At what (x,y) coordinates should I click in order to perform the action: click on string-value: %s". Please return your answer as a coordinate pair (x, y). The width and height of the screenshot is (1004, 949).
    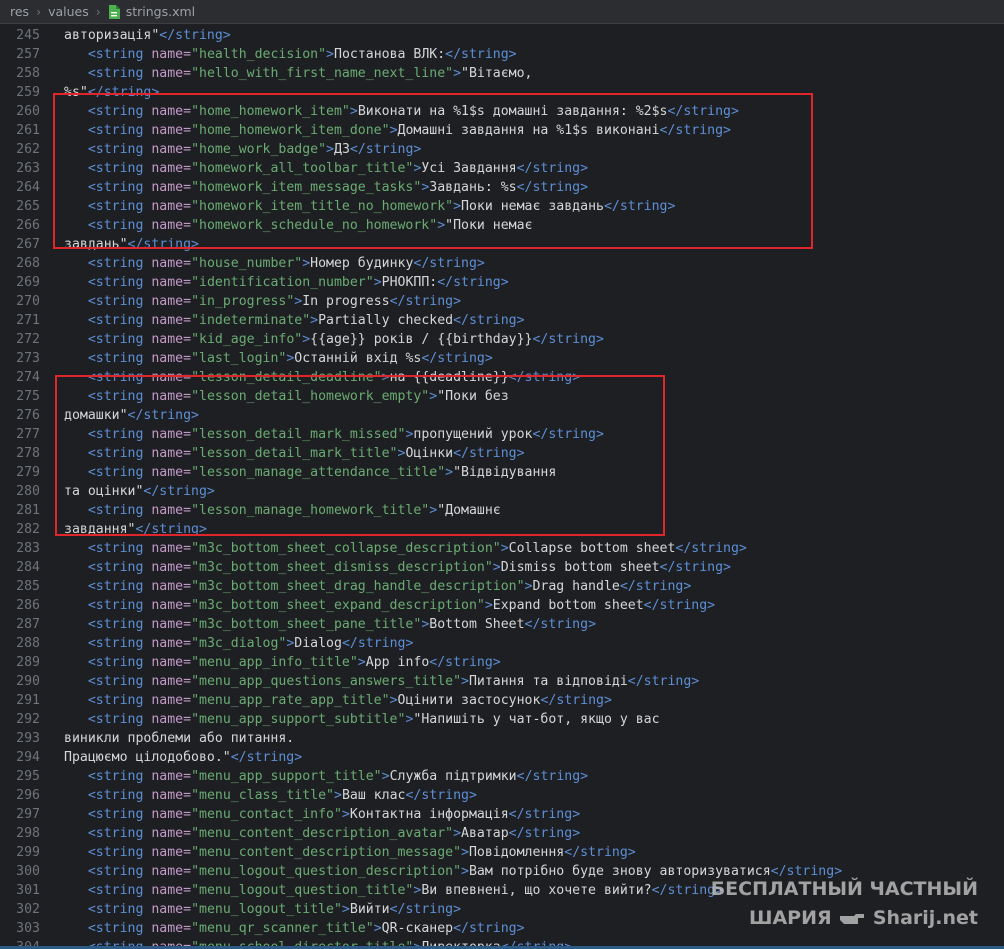
    Looking at the image, I should click on (76, 92).